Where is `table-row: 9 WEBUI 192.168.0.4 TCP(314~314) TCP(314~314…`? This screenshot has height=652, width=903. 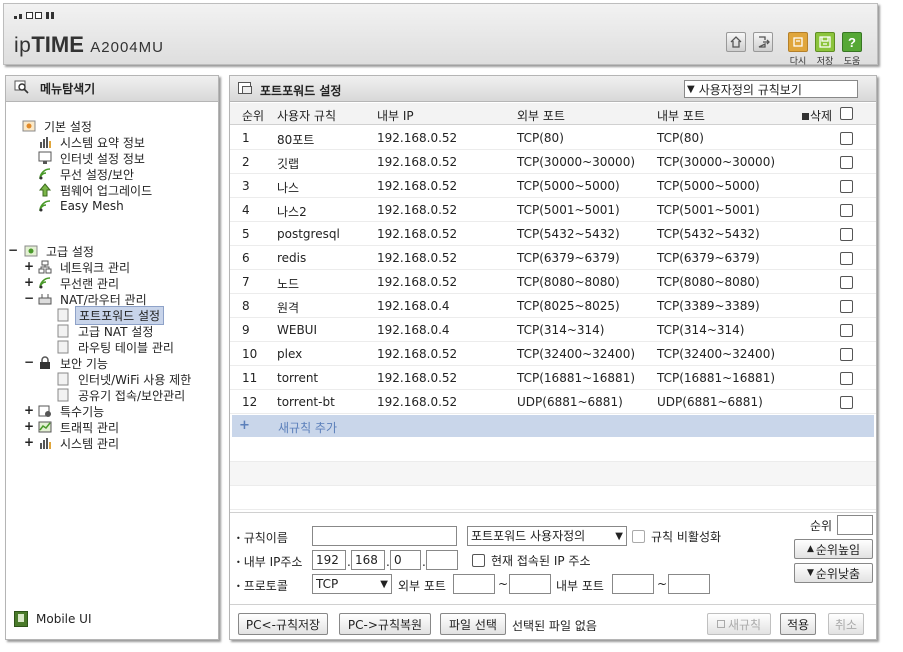
table-row: 9 WEBUI 192.168.0.4 TCP(314~314) TCP(314~314… is located at coordinates (553, 330).